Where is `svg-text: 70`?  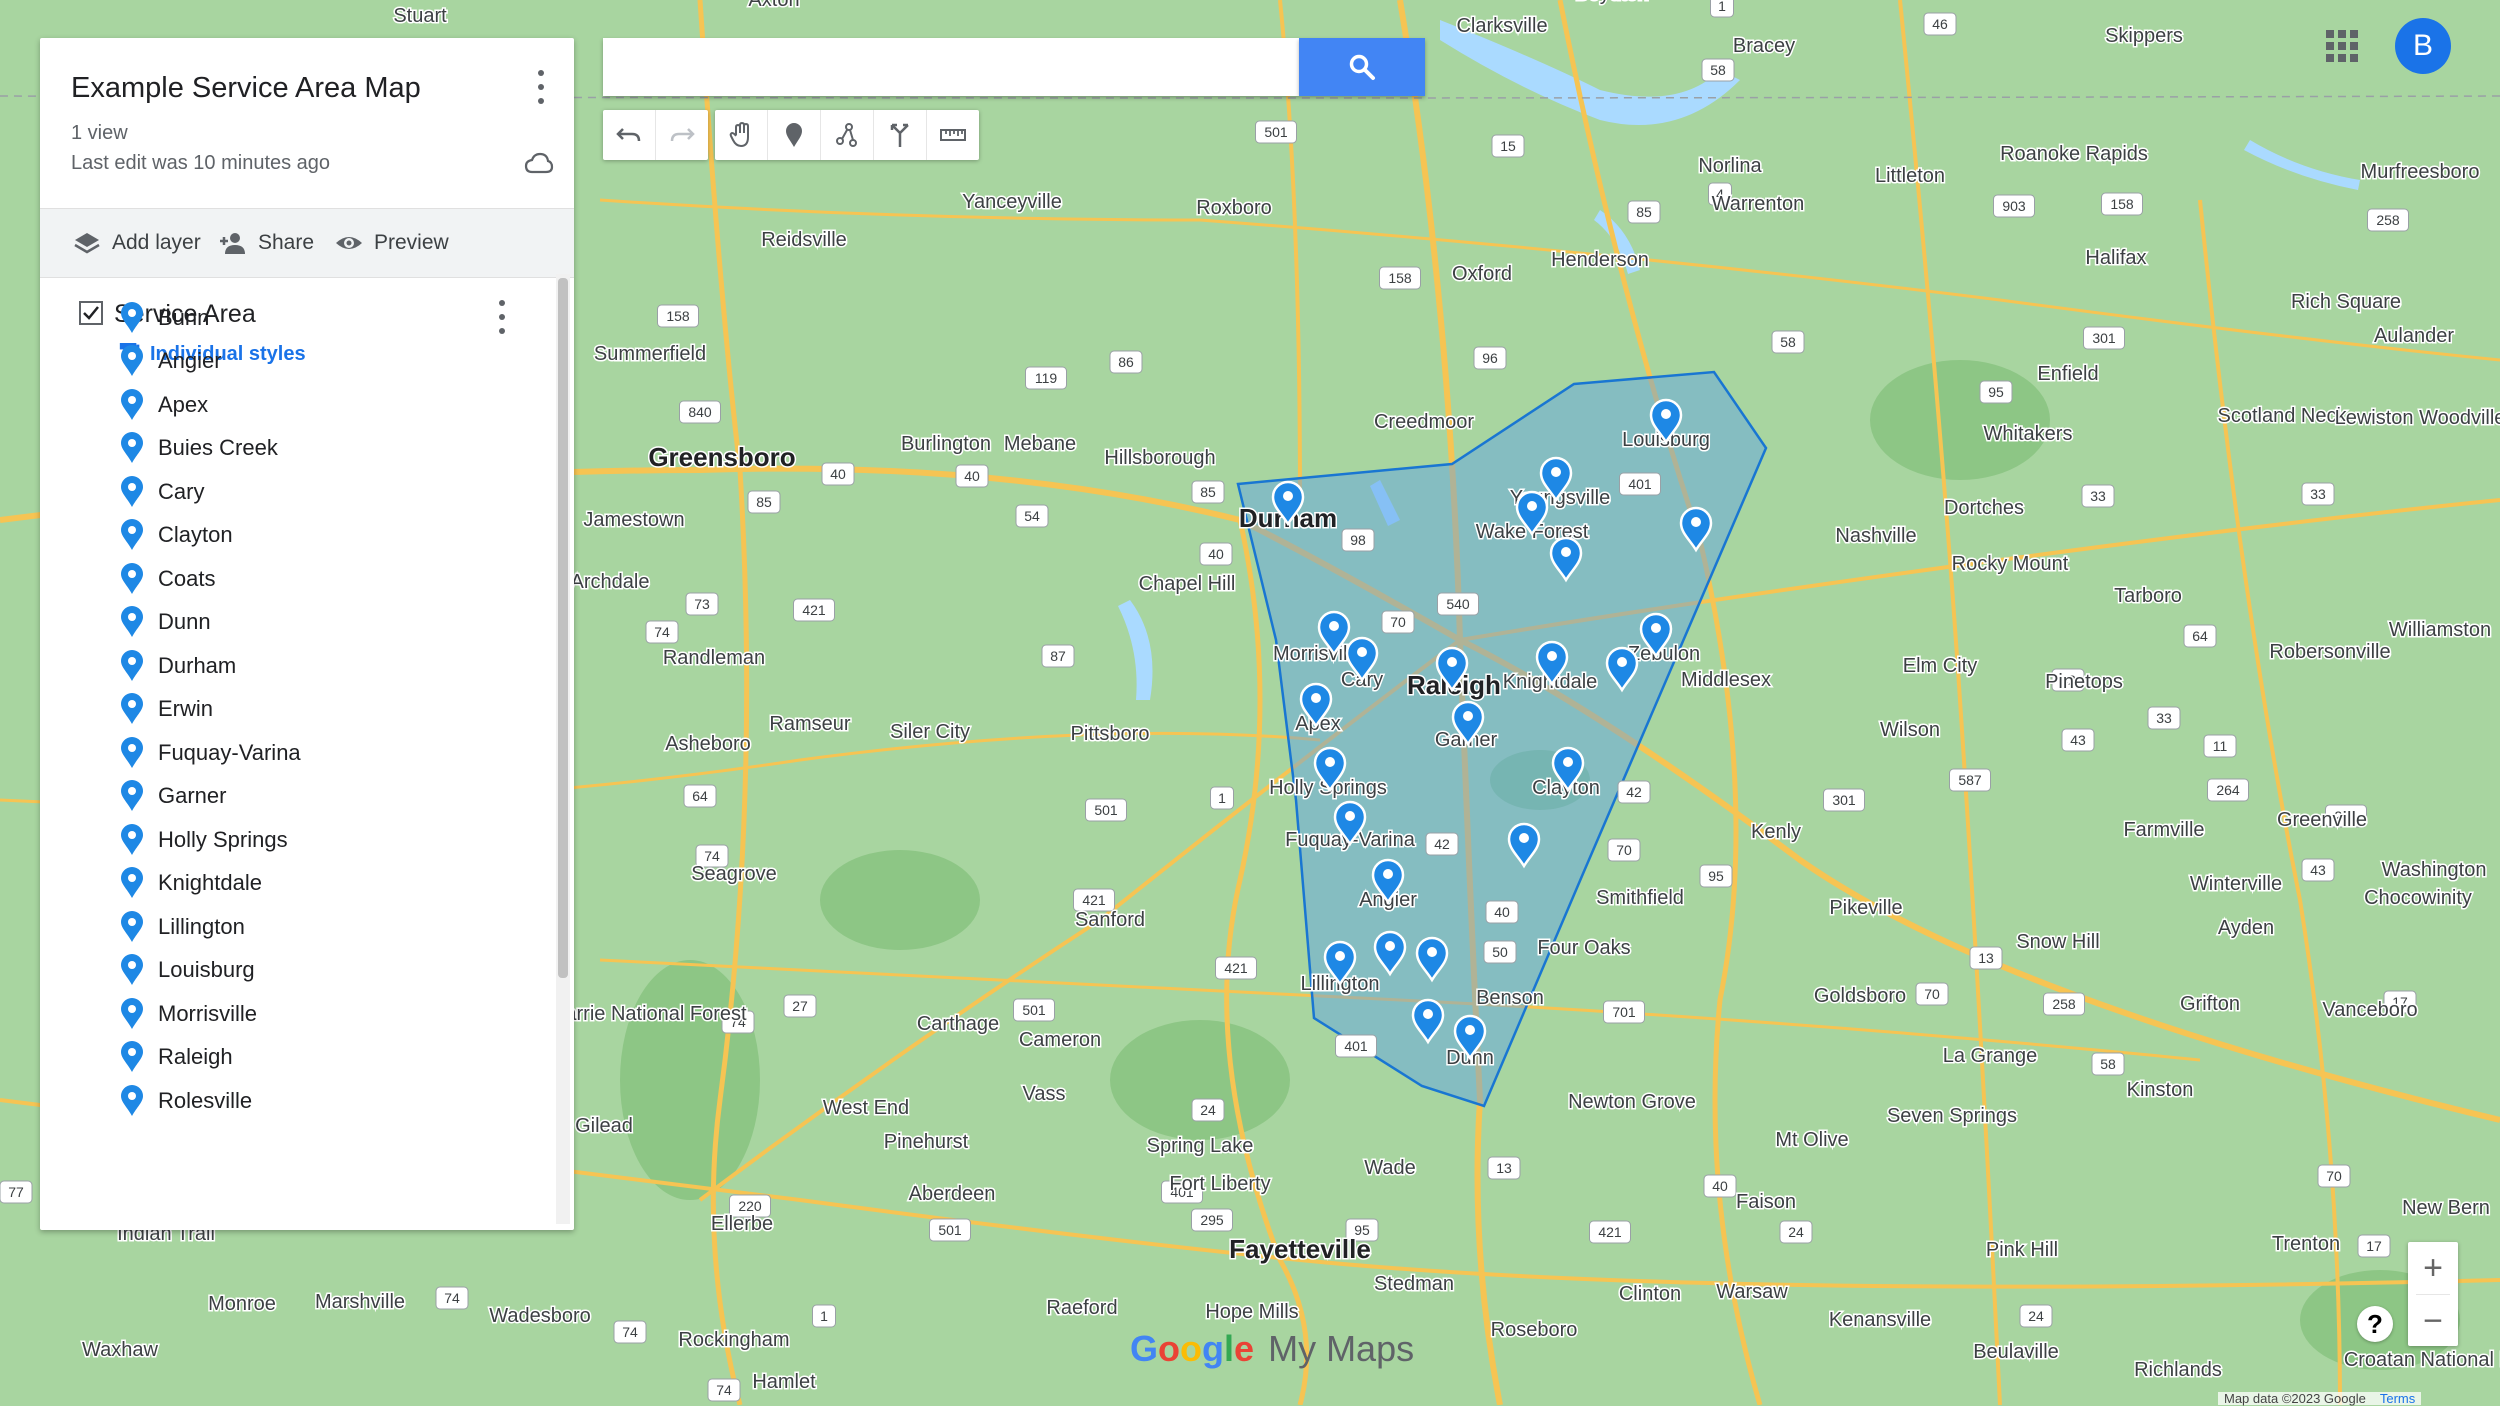
svg-text: 70 is located at coordinates (1624, 850).